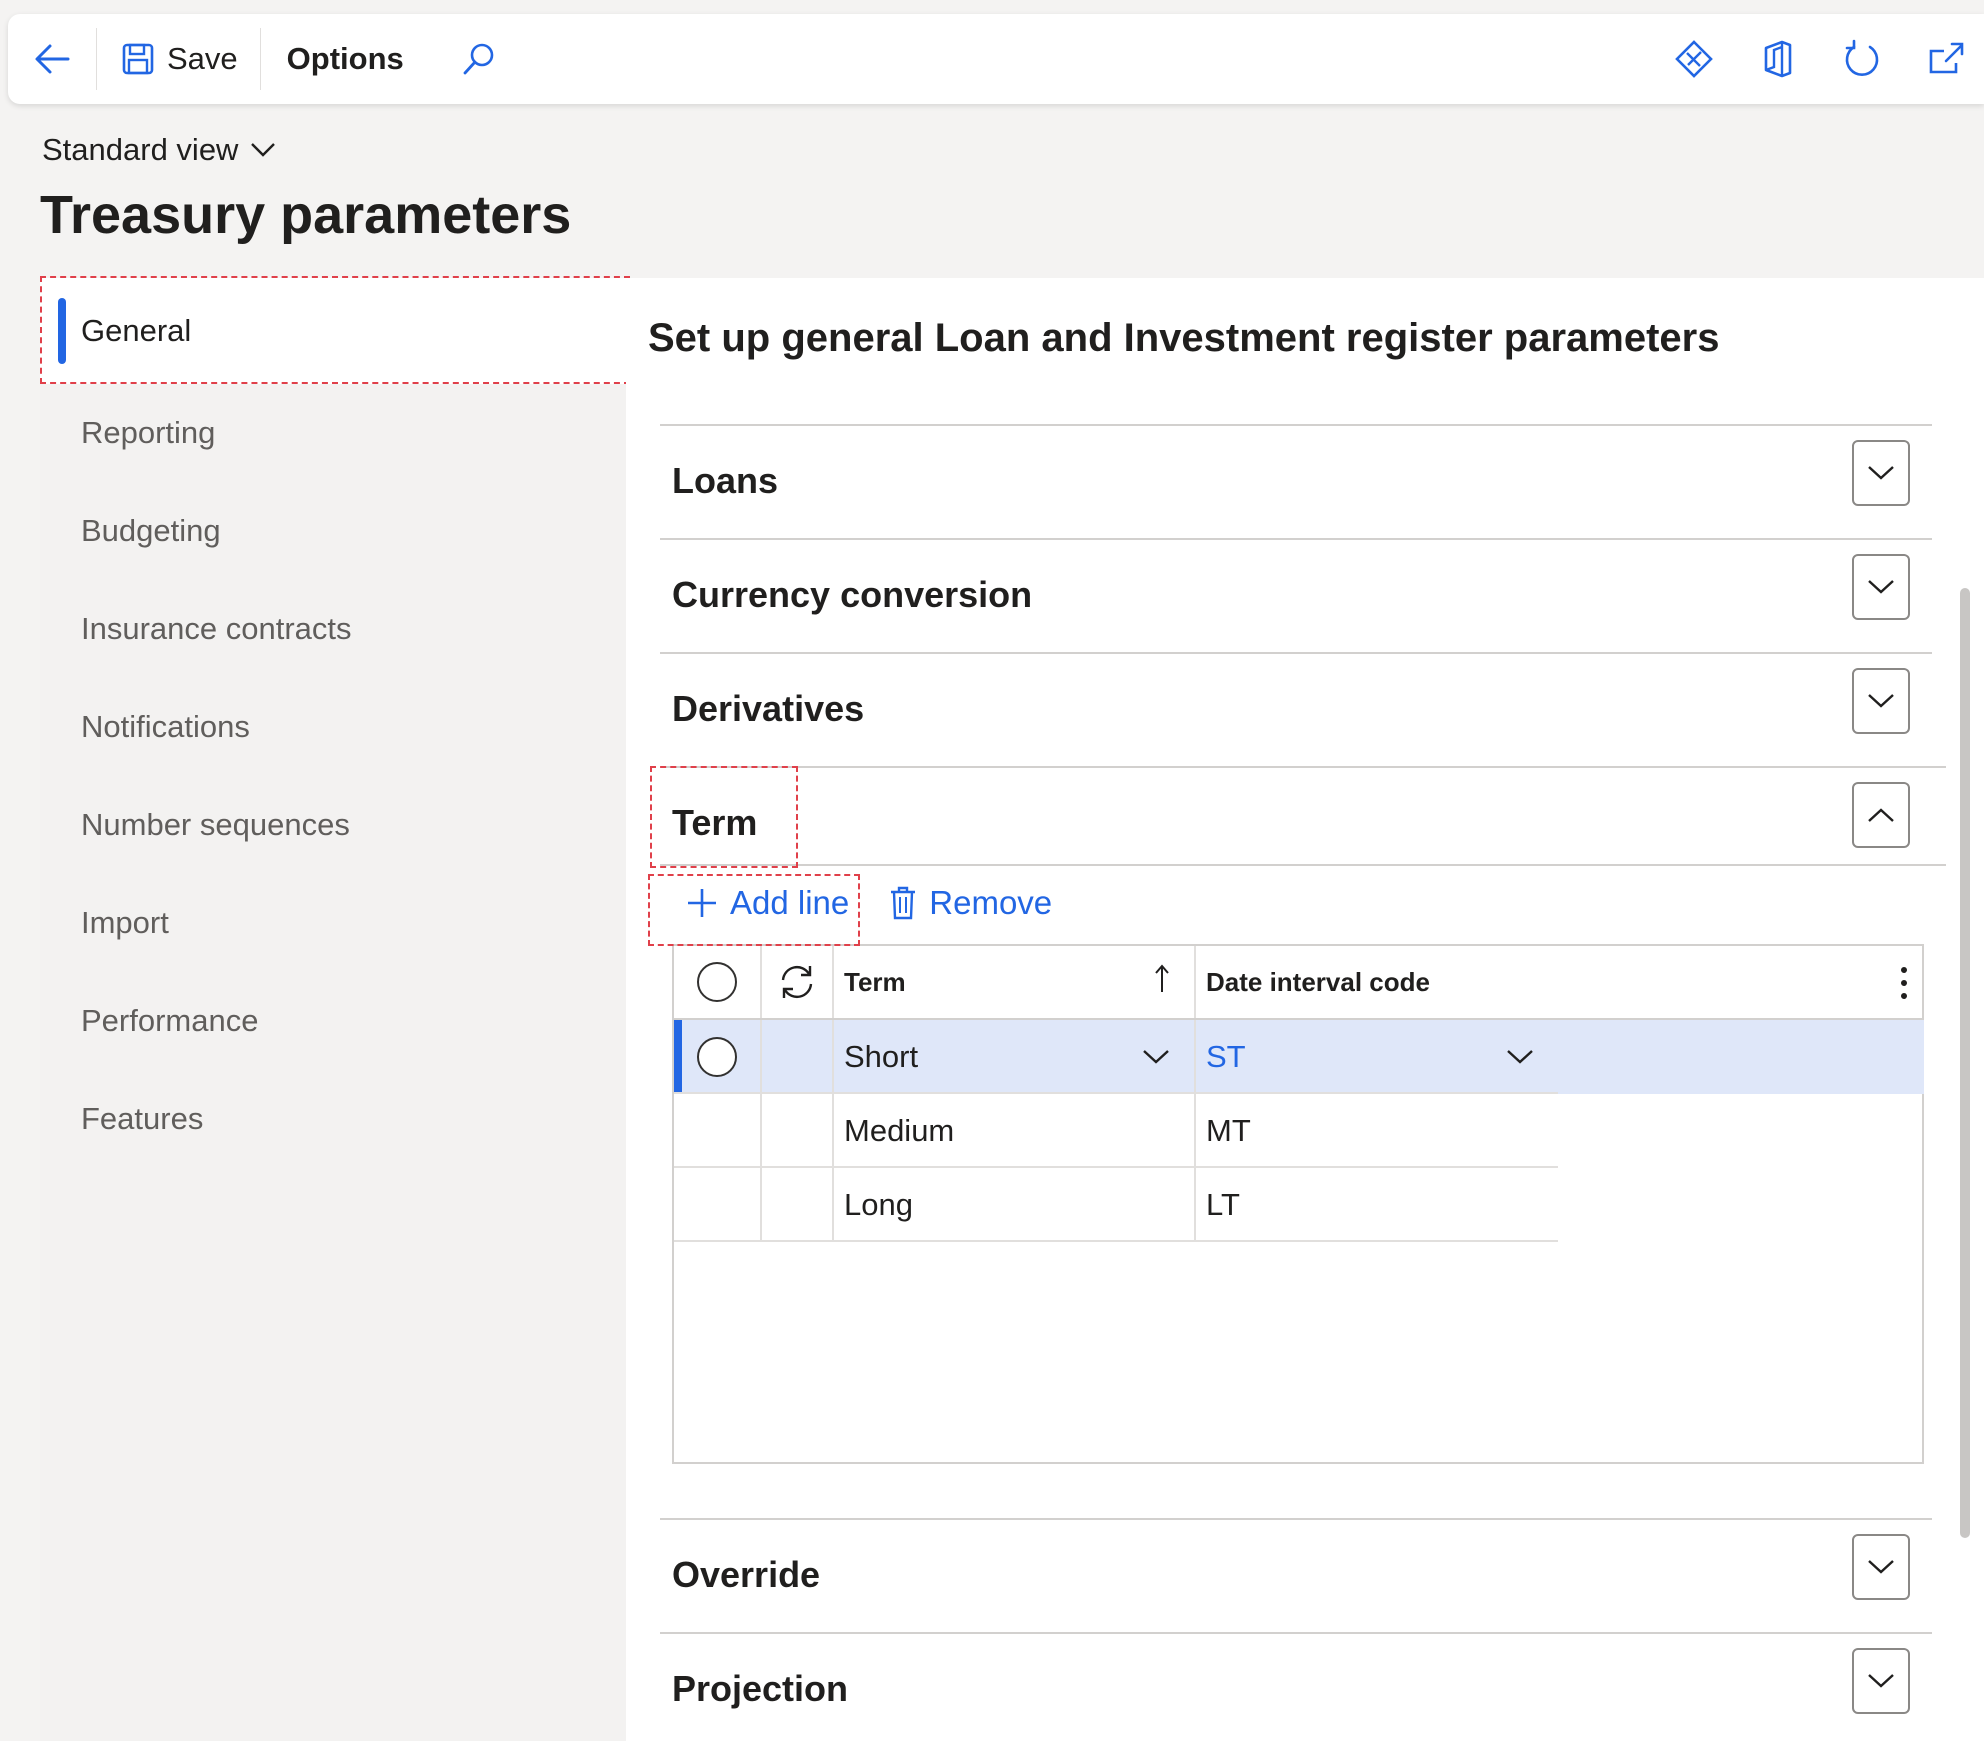 Image resolution: width=1984 pixels, height=1741 pixels. I want to click on term-cell: Long, so click(1015, 1205).